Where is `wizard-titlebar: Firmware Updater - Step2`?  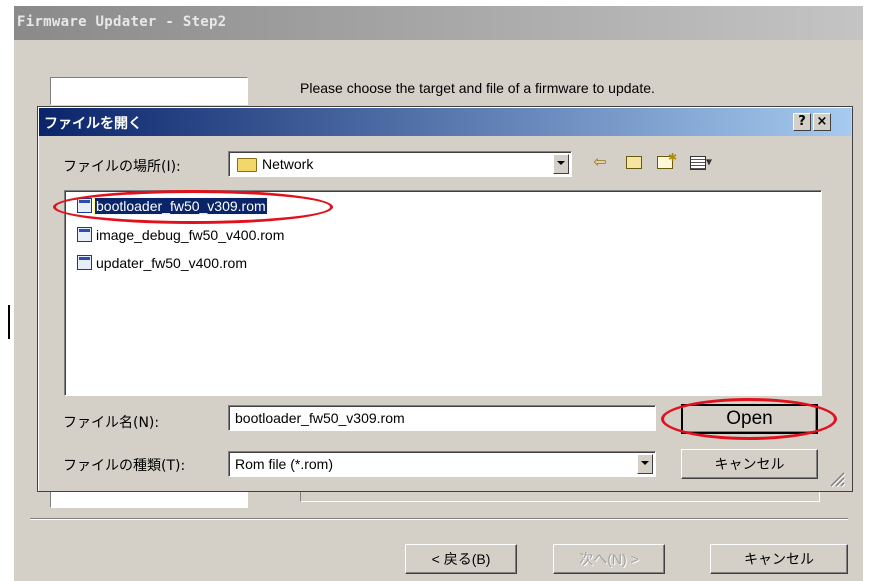
wizard-titlebar: Firmware Updater - Step2 is located at coordinates (438, 23).